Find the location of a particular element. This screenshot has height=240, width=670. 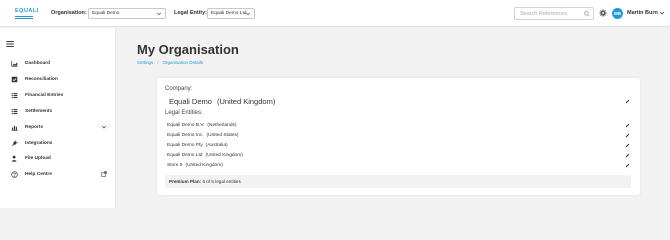

sidebar-item-label: Financial Entries is located at coordinates (44, 95).